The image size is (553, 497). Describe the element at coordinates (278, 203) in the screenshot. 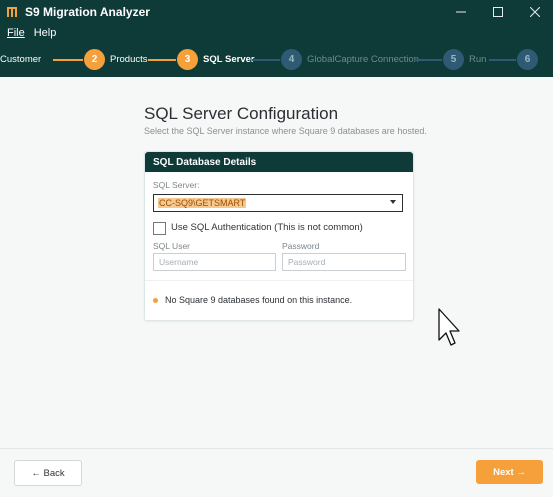

I see `sql-server-select: CC-SQ9\GETSMART` at that location.